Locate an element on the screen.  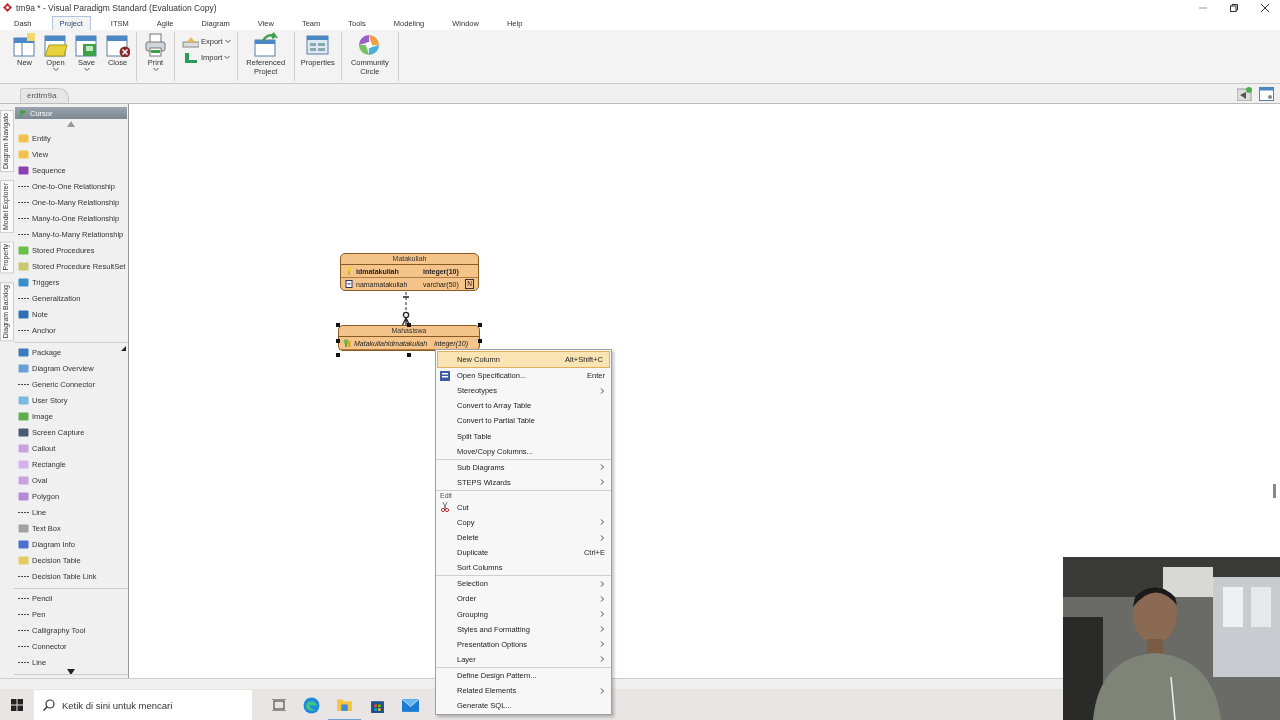
flag-icon is located at coordinates (23, 113).